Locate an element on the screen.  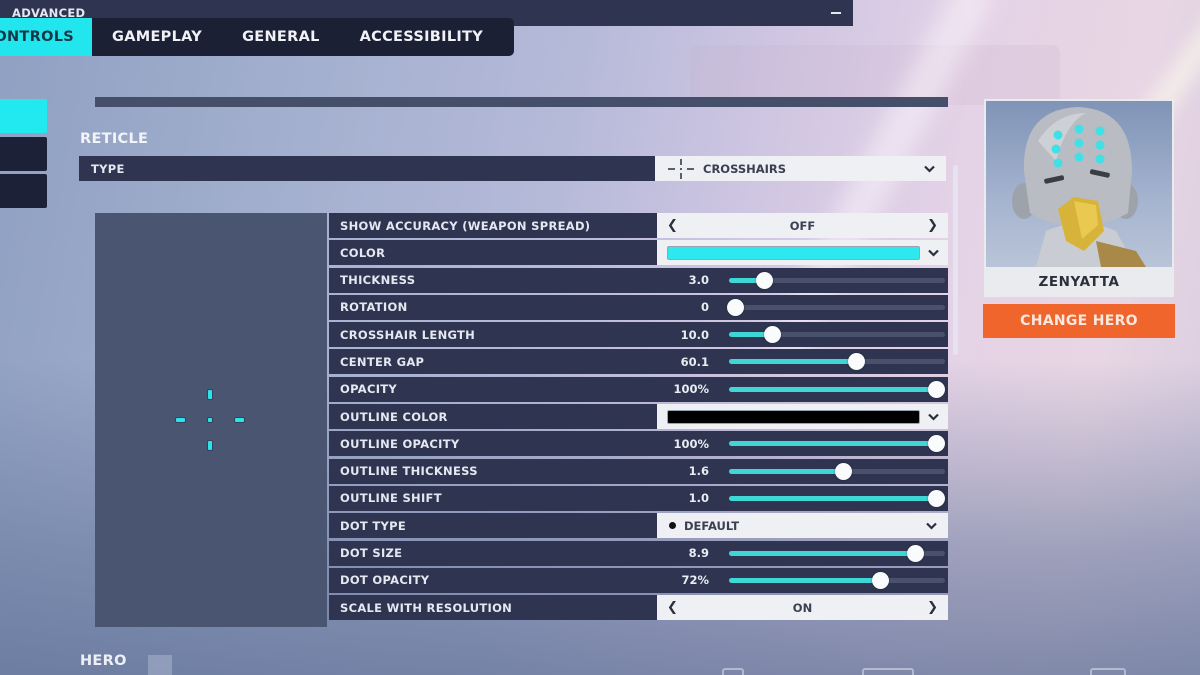
dot-size-slider: 8.9 is located at coordinates (802, 553).